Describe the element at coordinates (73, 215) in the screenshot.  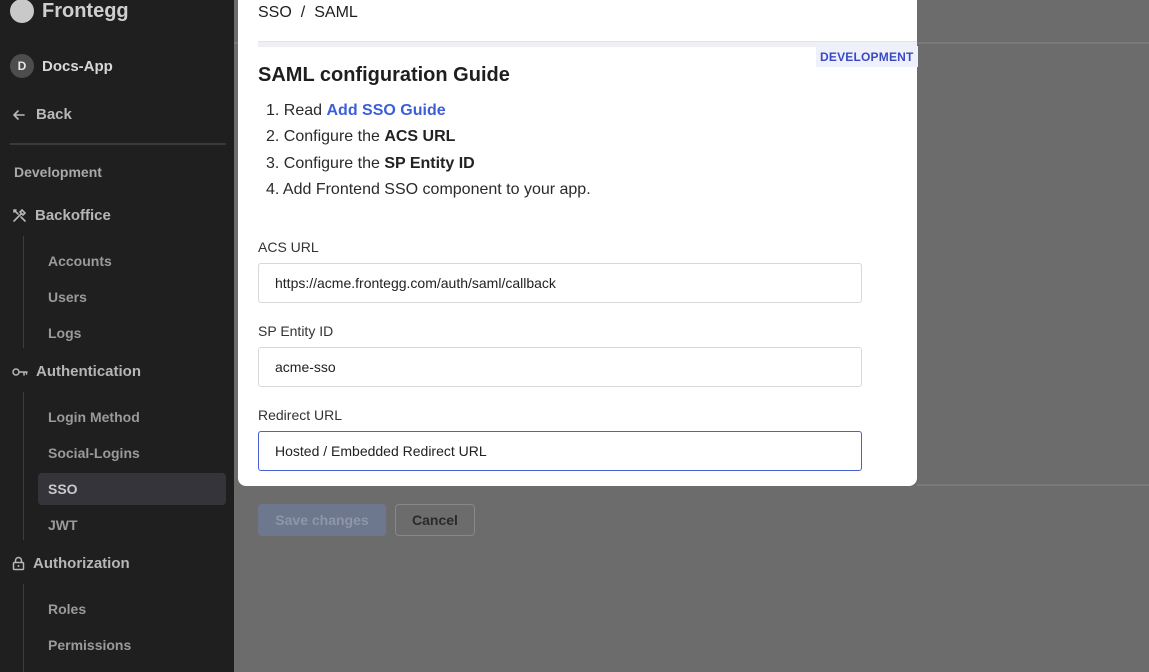
I see `section-label: Backoffice` at that location.